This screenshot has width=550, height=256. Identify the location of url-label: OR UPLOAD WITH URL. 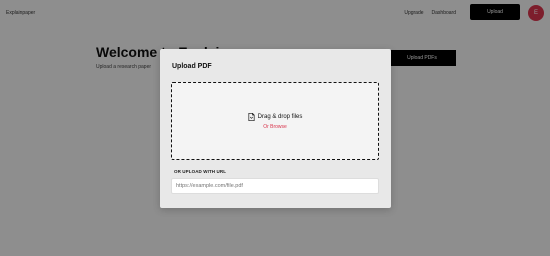
(200, 171).